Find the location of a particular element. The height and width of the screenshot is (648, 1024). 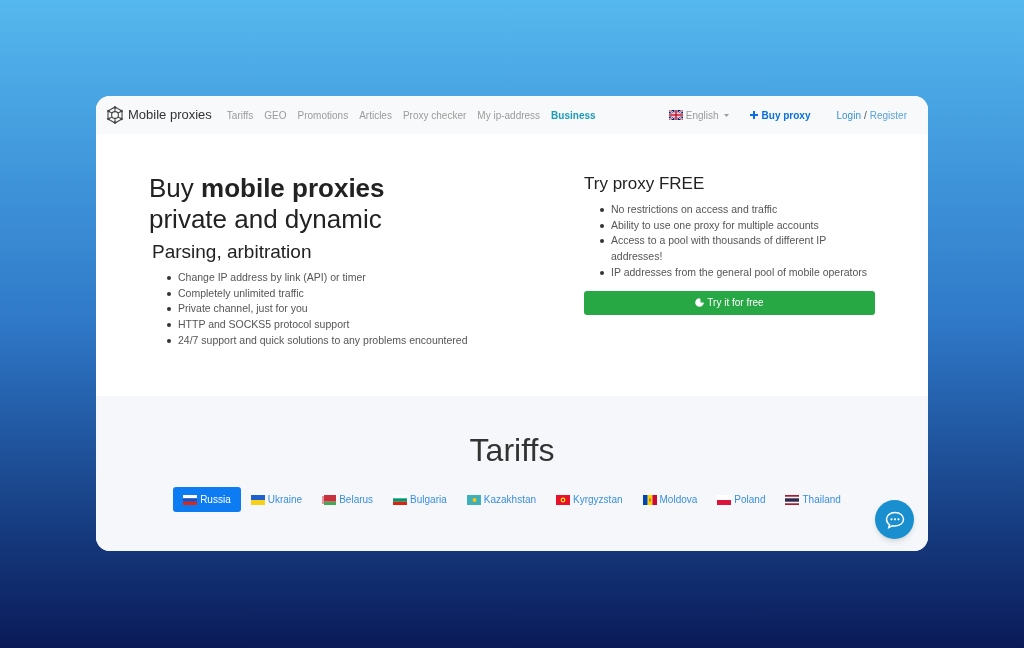

hero-heading: Buy mobile proxies private and dynamic is located at coordinates (267, 204).